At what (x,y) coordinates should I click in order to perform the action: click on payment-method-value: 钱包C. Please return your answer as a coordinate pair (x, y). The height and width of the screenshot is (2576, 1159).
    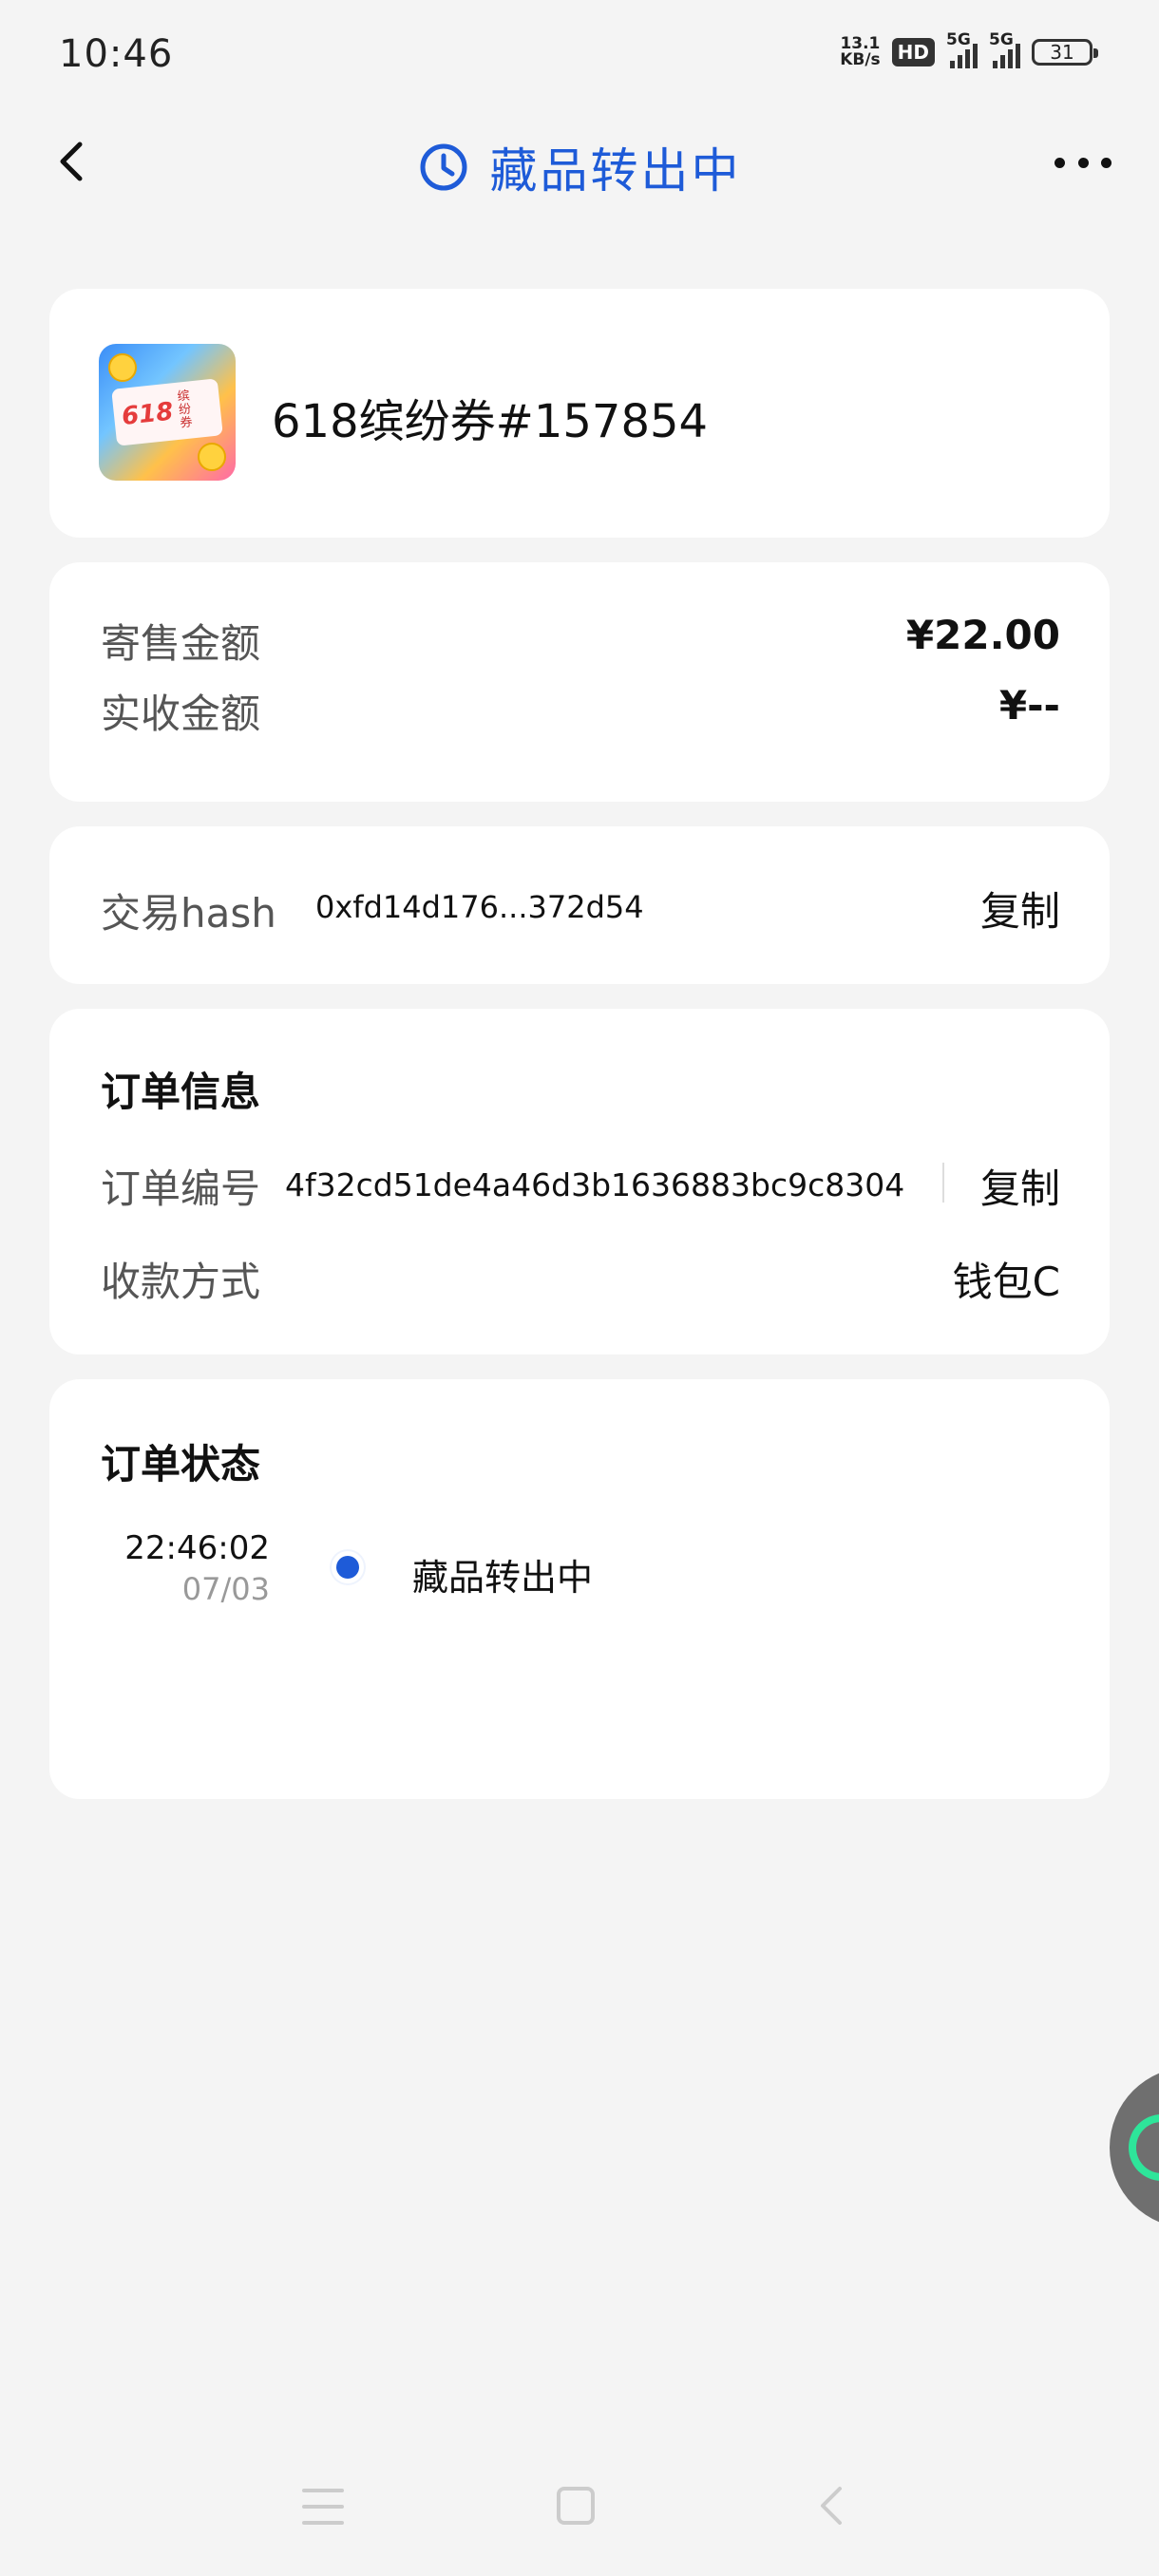
    Looking at the image, I should click on (1006, 1282).